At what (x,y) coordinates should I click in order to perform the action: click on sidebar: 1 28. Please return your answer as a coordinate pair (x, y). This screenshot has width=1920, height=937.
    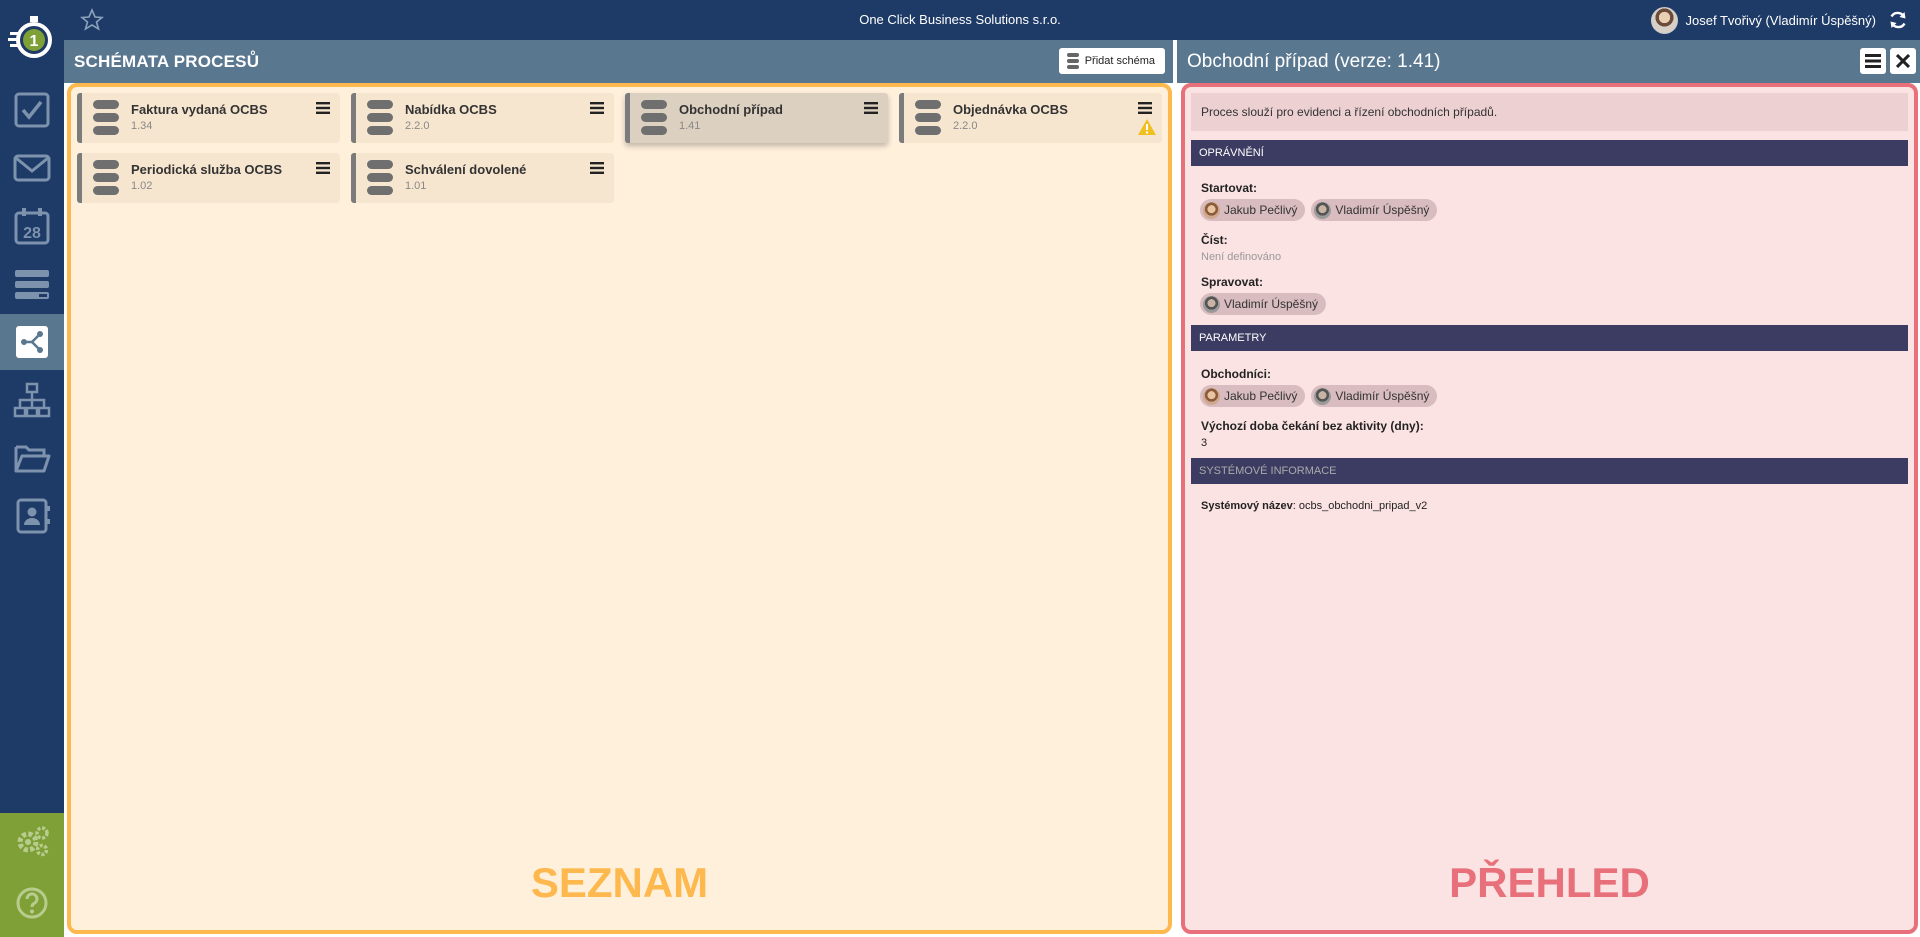
    Looking at the image, I should click on (32, 468).